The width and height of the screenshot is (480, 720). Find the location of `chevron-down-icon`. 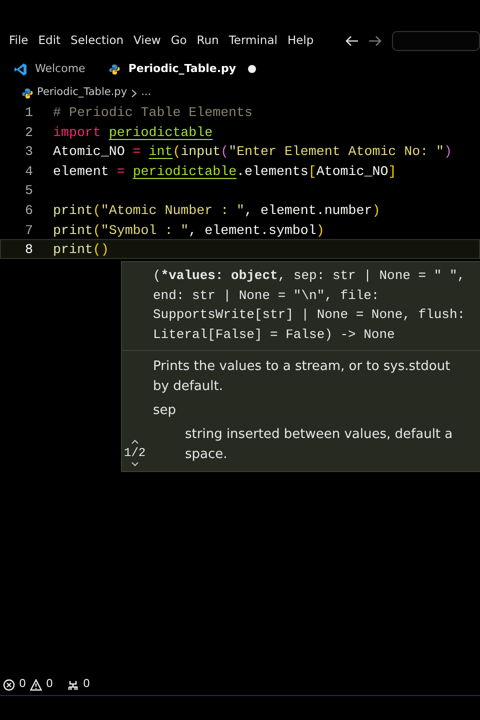

chevron-down-icon is located at coordinates (134, 465).